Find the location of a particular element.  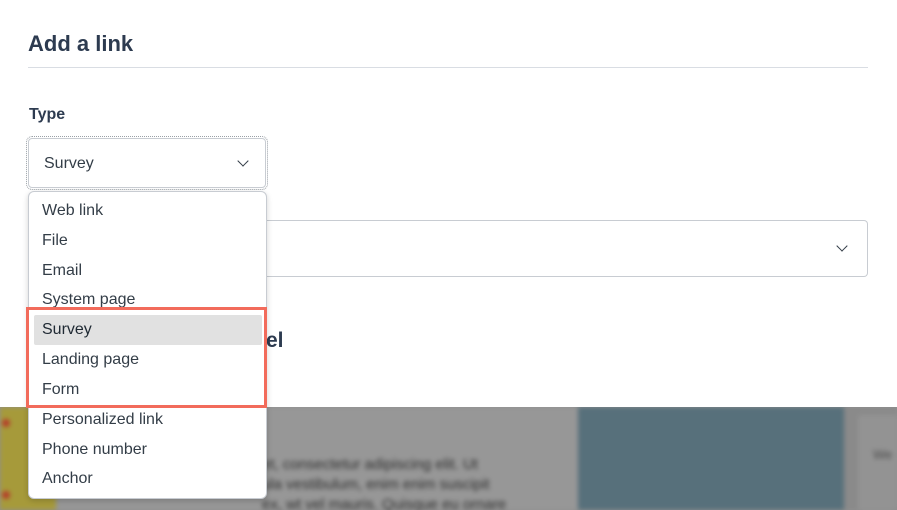

background-teal-panel is located at coordinates (711, 458).